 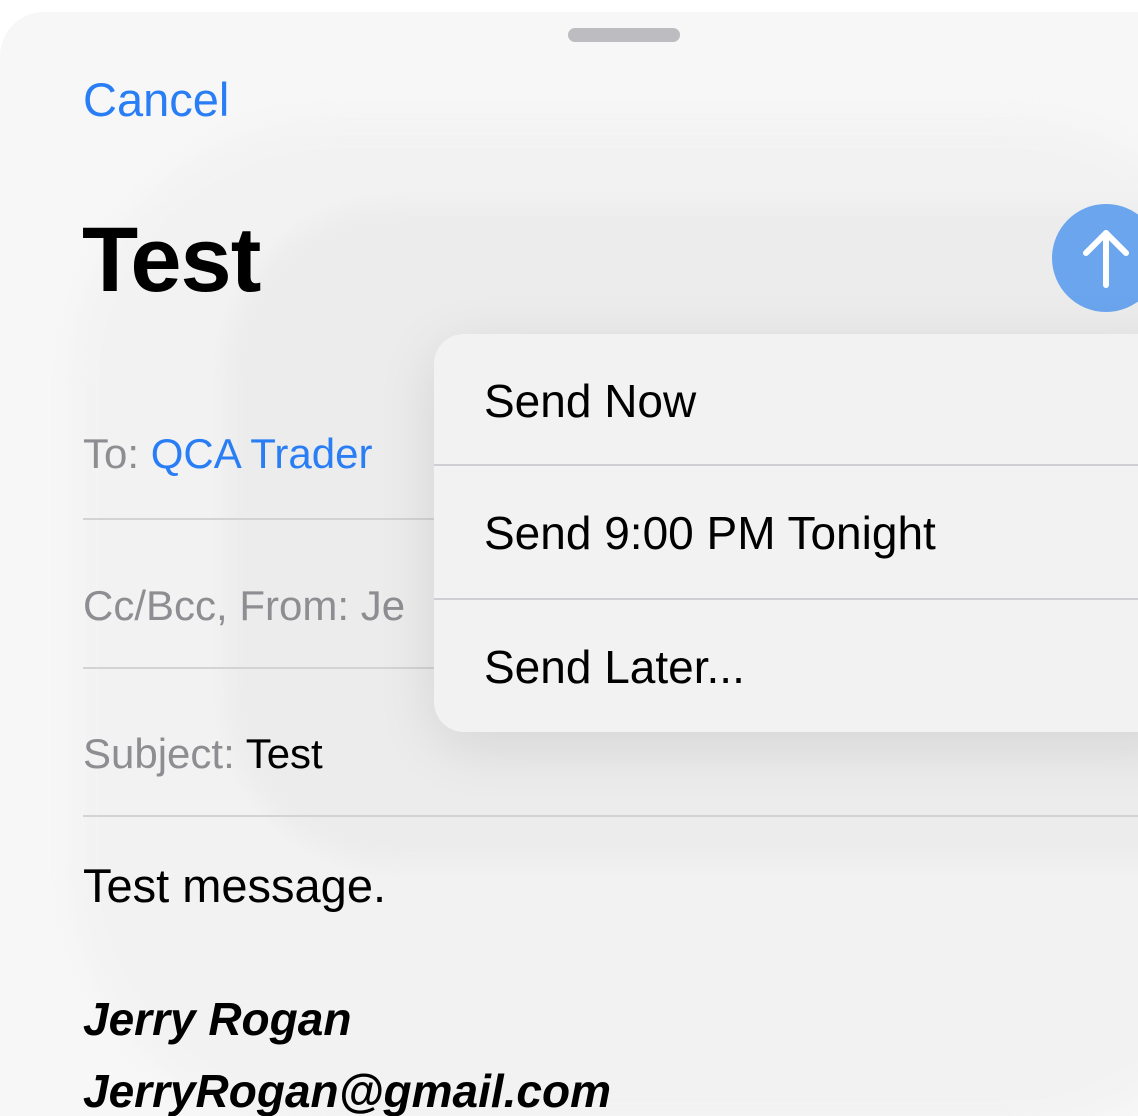 What do you see at coordinates (217, 1019) in the screenshot?
I see `signature-name: Jerry Rogan` at bounding box center [217, 1019].